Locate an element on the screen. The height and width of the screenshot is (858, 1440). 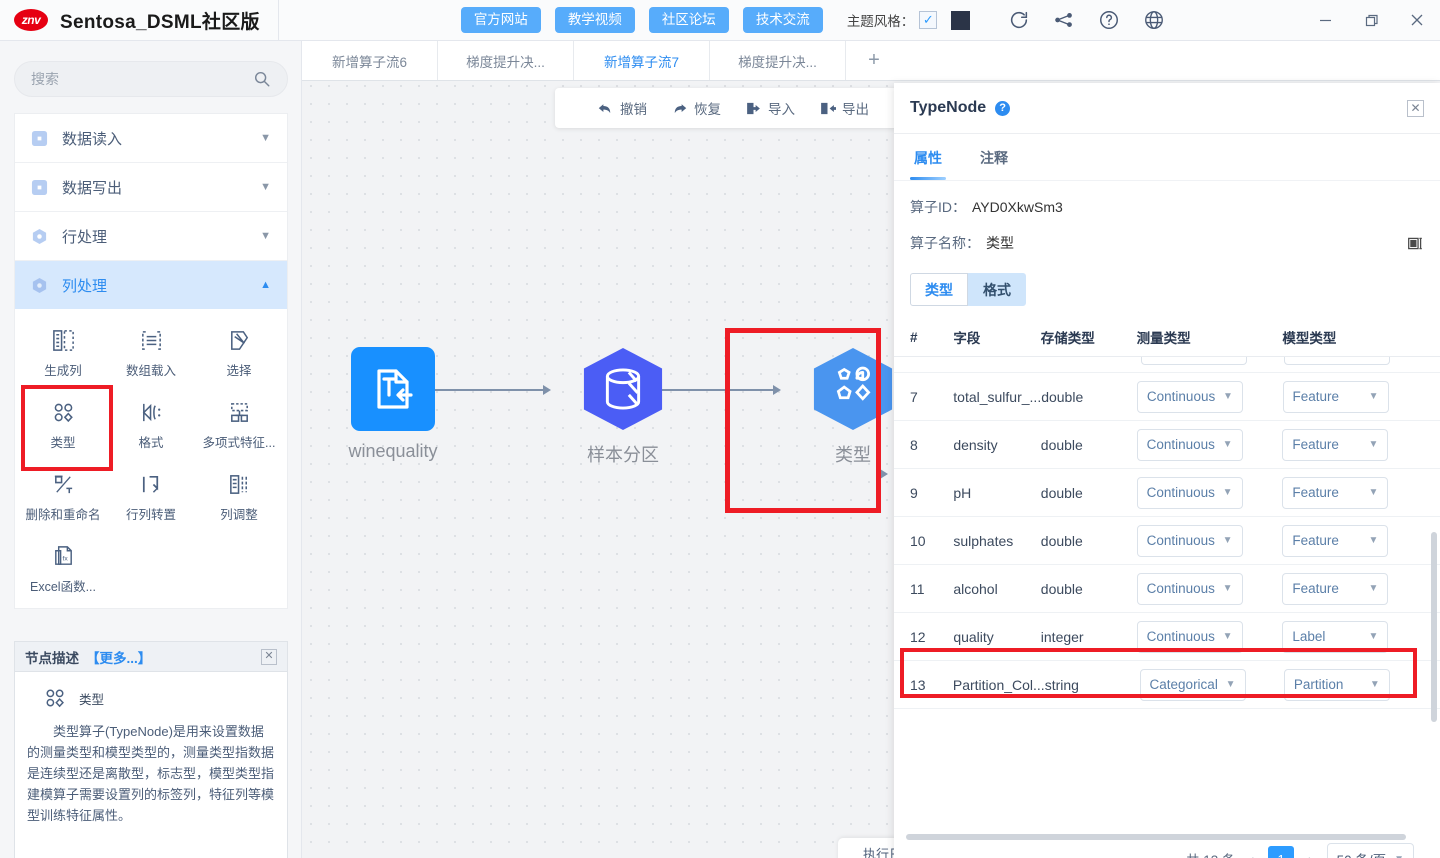
table-row: 12 quality integer Continuous ▼ Label ▼ is located at coordinates (1167, 637).